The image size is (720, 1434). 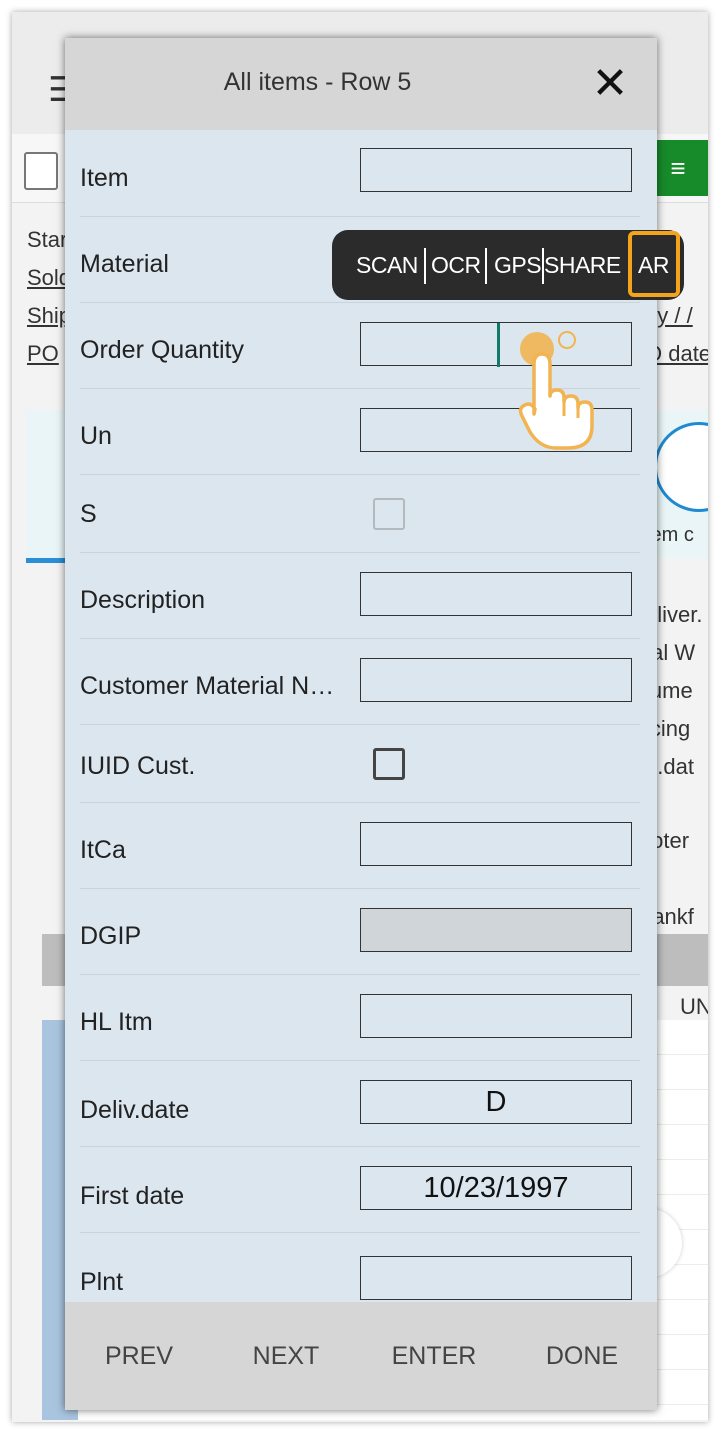 I want to click on text-caret, so click(x=498, y=345).